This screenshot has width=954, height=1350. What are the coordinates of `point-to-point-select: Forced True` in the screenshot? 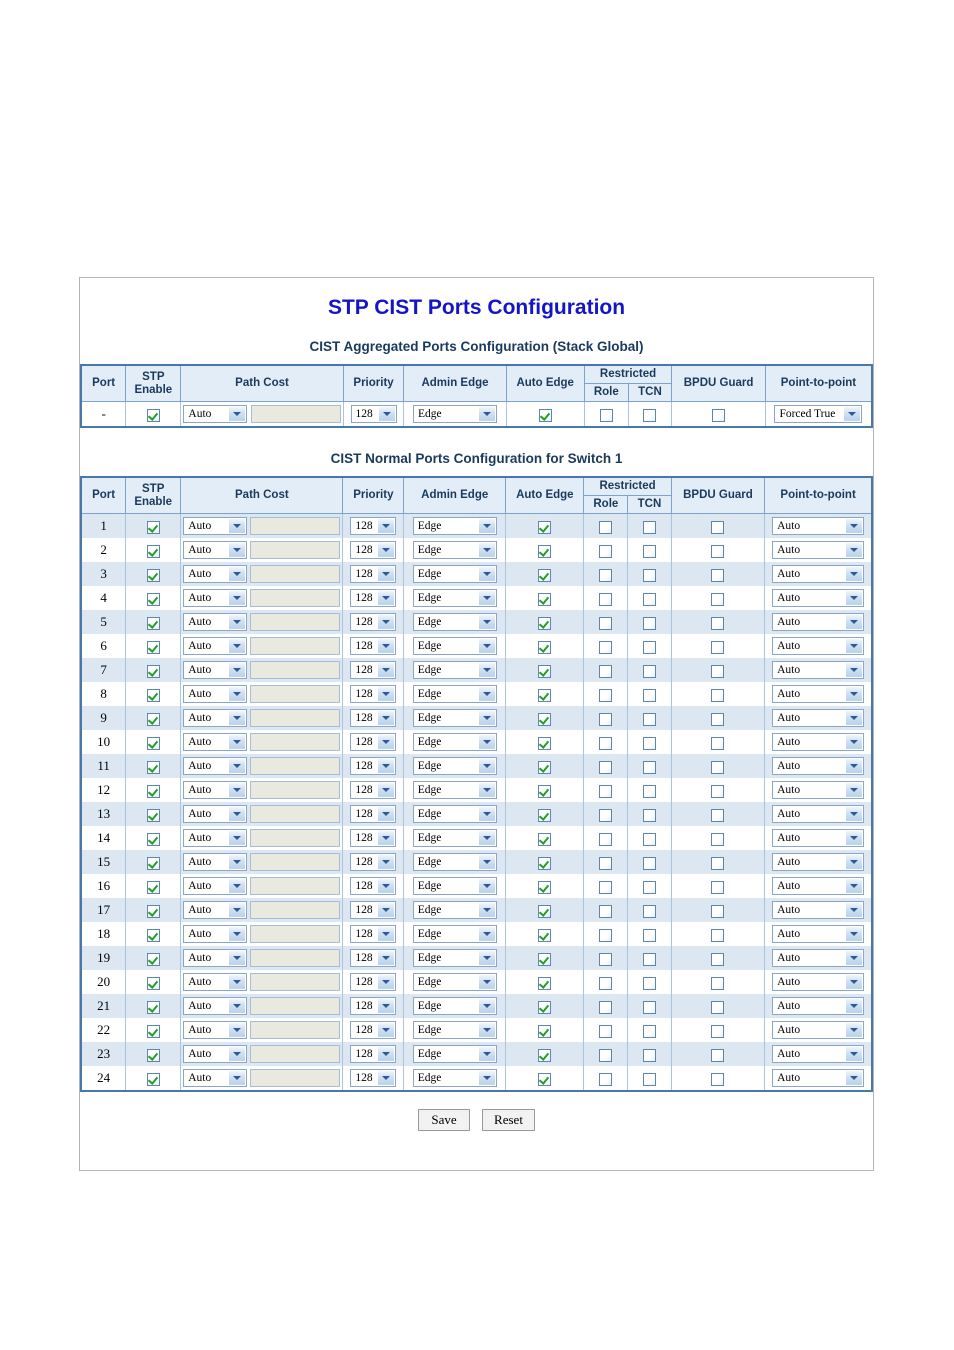 It's located at (818, 414).